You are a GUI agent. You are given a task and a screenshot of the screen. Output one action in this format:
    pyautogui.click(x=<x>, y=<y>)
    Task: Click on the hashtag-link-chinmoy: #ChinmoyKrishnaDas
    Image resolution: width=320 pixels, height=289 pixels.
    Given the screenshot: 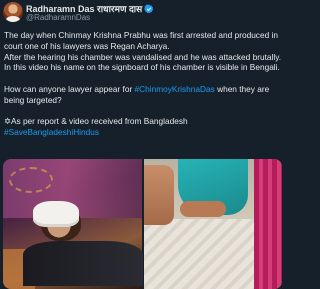 What is the action you would take?
    pyautogui.click(x=175, y=89)
    